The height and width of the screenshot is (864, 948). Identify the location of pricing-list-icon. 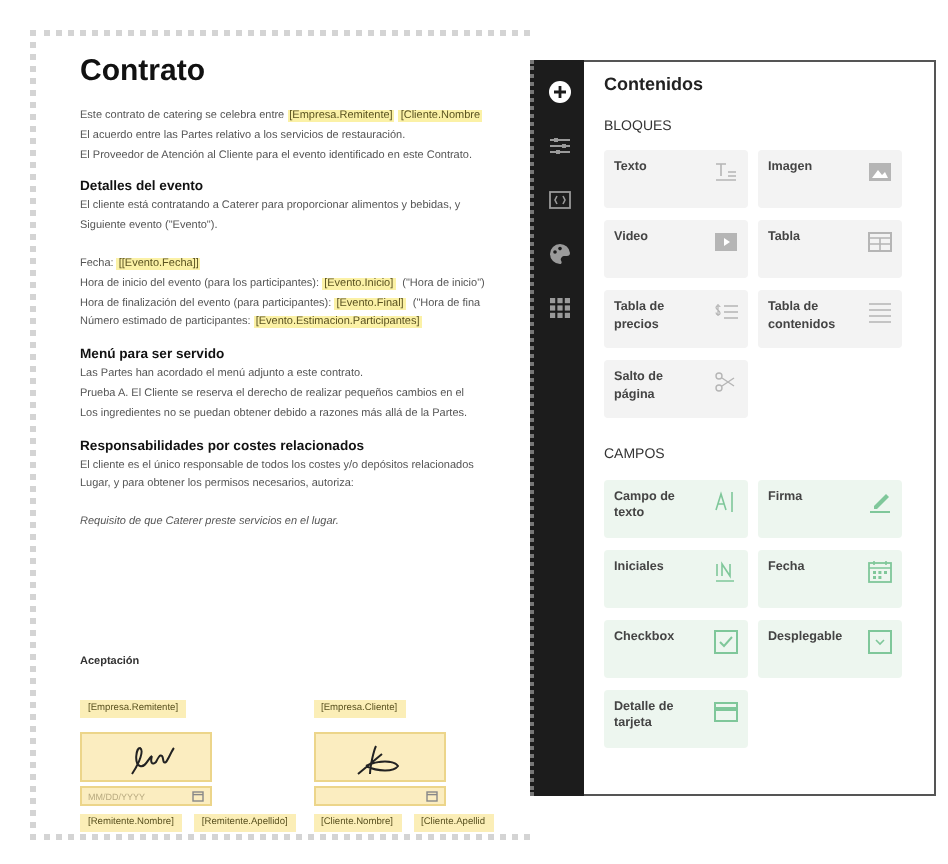
(726, 312).